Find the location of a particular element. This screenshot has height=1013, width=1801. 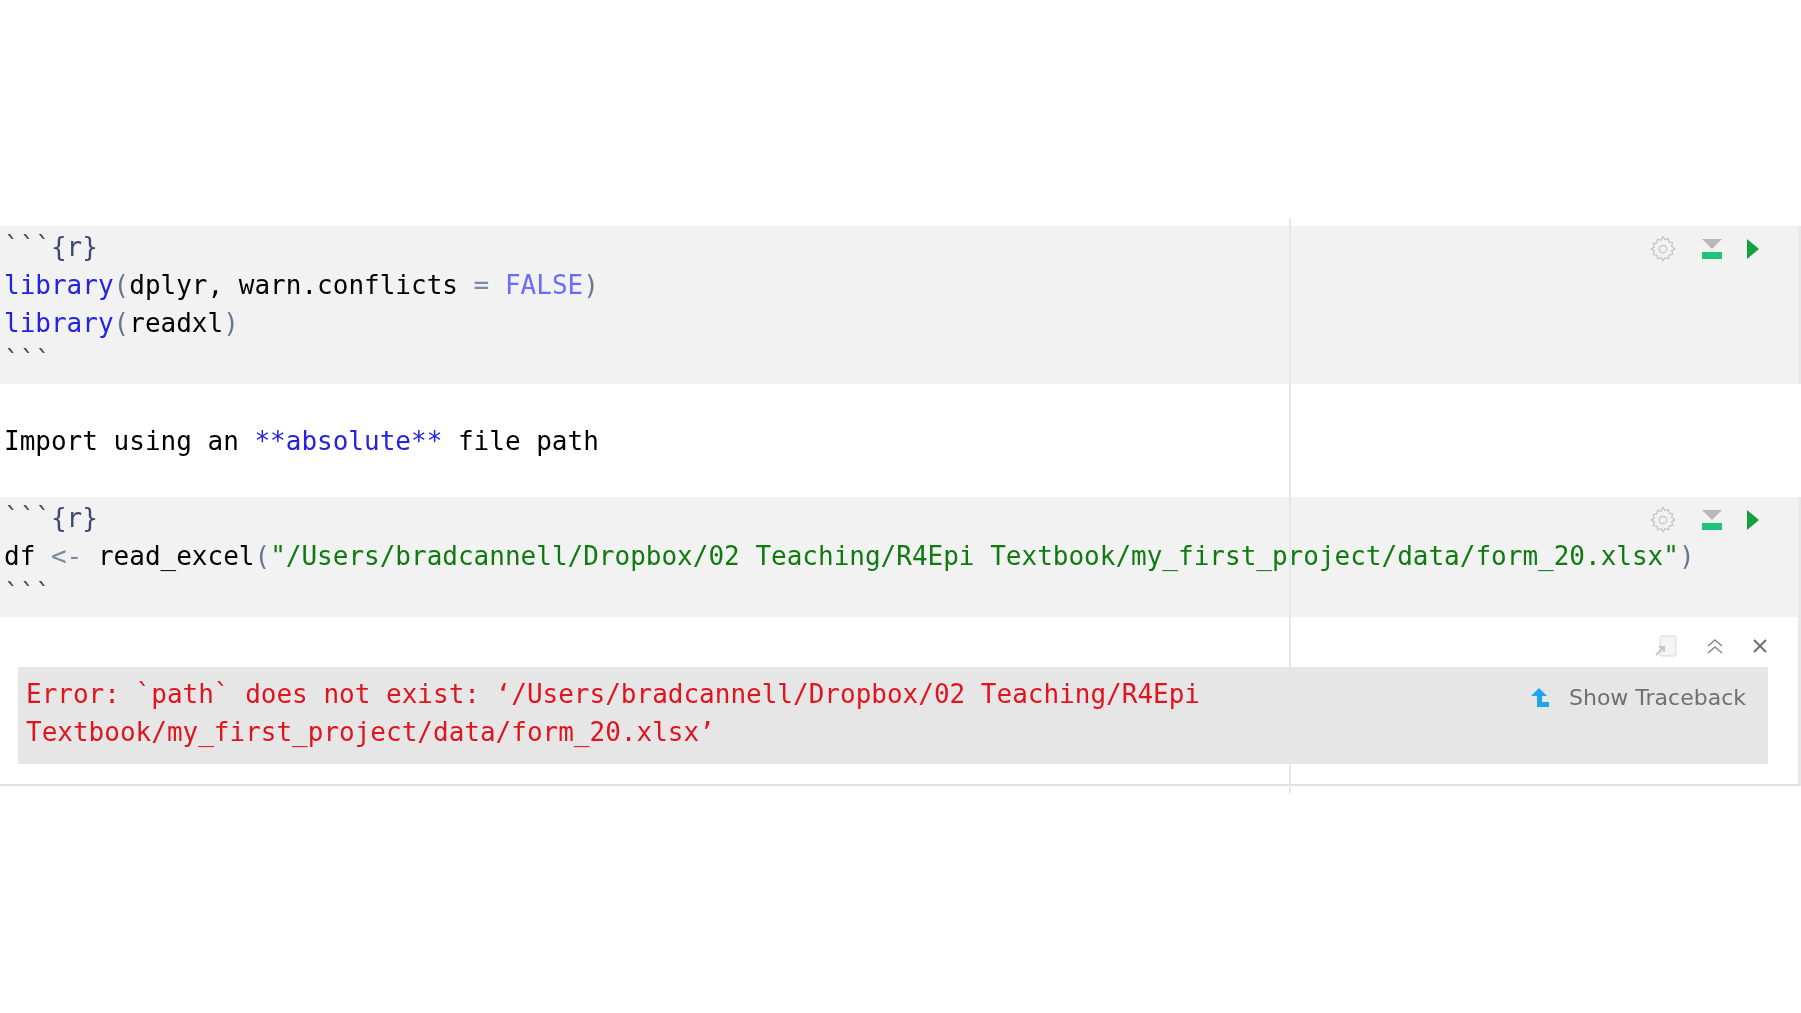

code-line: library(readxl) is located at coordinates (121, 323).